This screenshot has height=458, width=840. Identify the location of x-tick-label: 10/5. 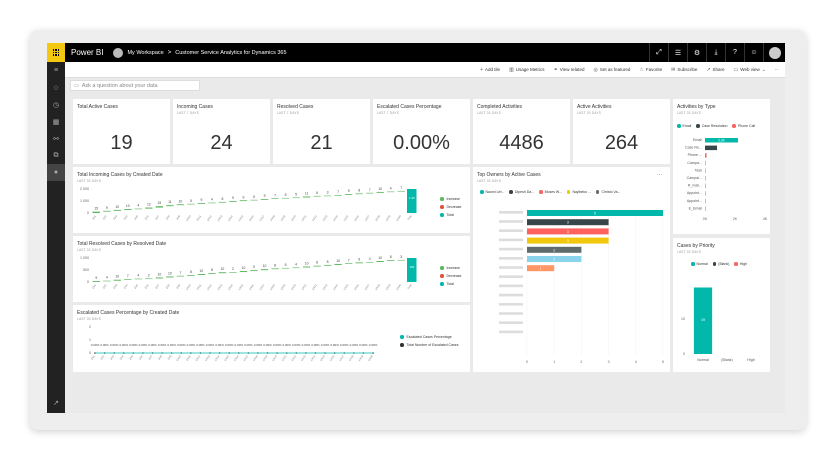
(136, 217).